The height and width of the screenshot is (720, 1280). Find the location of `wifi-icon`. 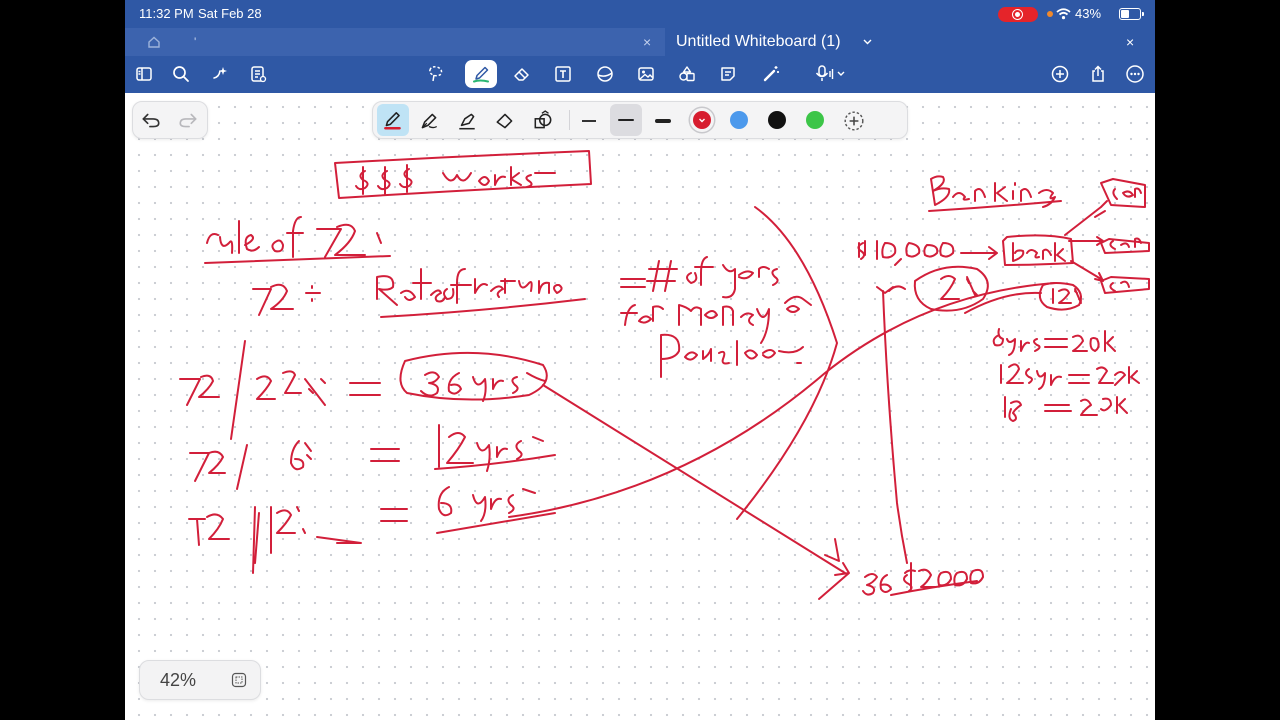

wifi-icon is located at coordinates (1063, 14).